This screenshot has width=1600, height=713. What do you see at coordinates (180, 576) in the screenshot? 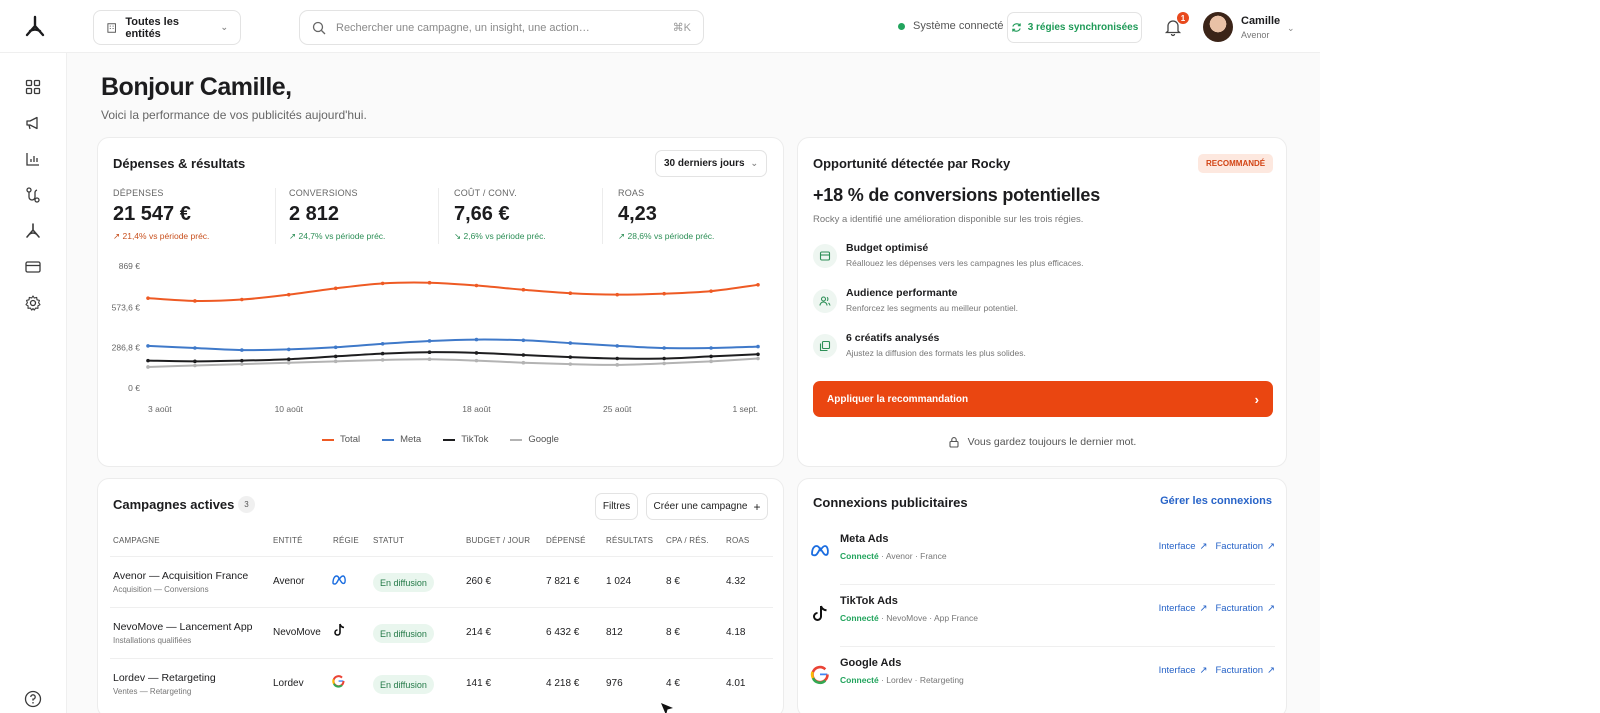
I see `campaign-name: Avenor — Acquisition France` at bounding box center [180, 576].